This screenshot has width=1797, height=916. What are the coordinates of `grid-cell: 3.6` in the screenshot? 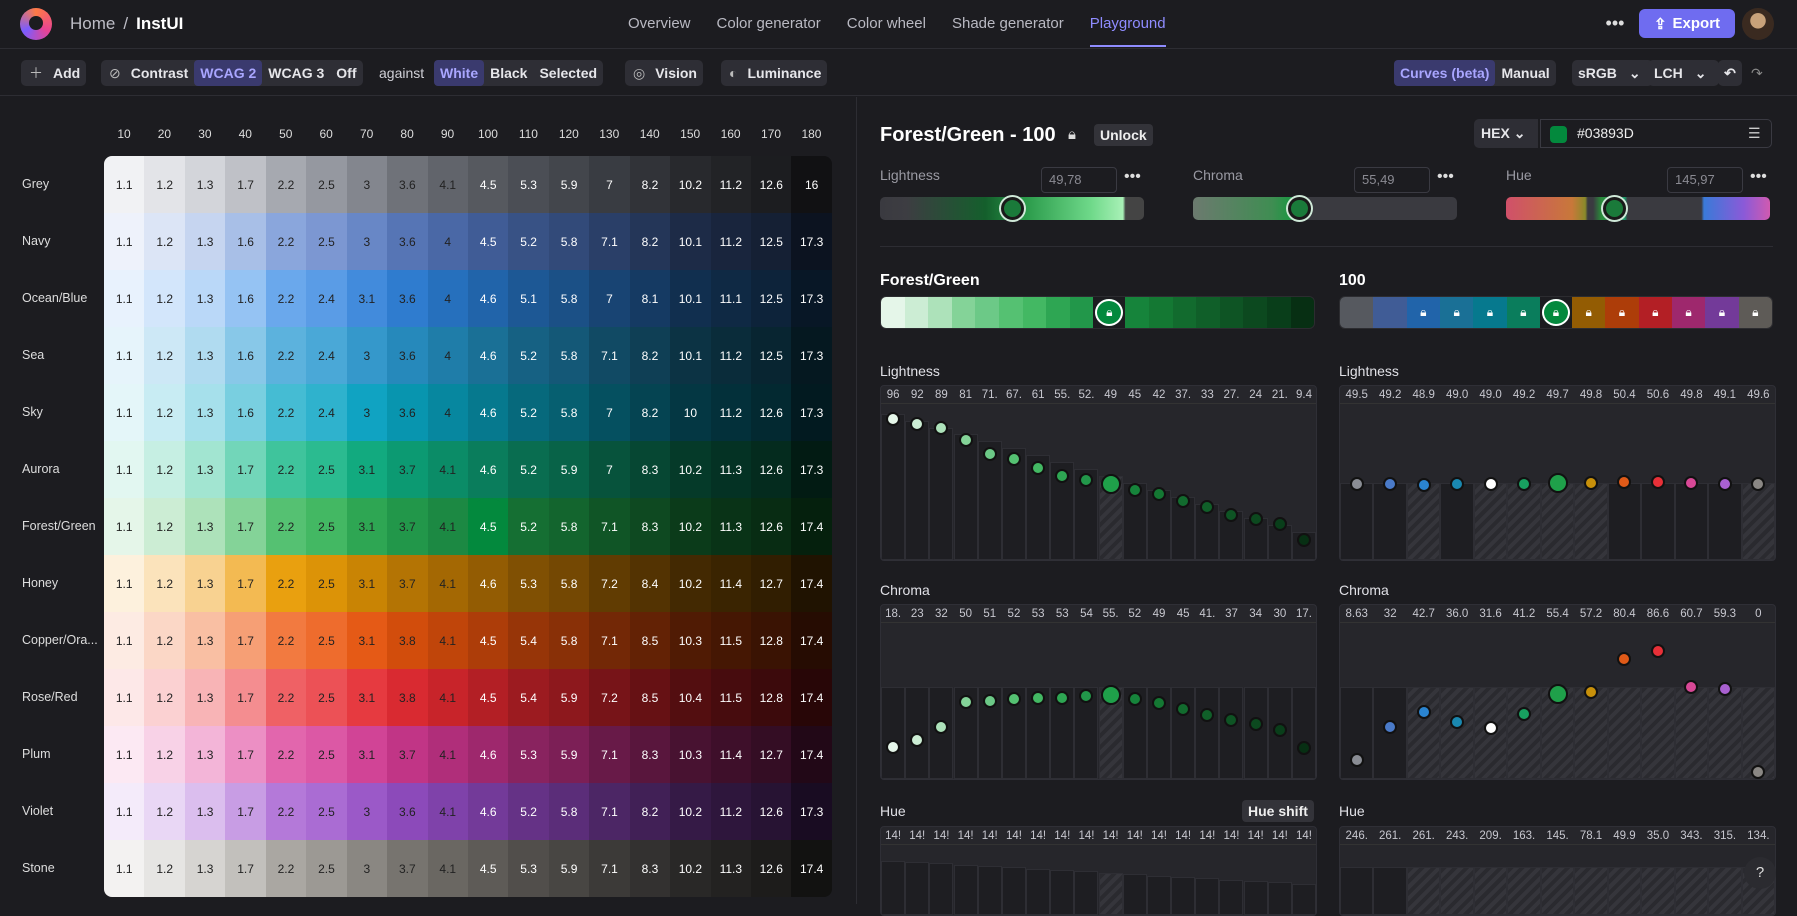 It's located at (407, 298).